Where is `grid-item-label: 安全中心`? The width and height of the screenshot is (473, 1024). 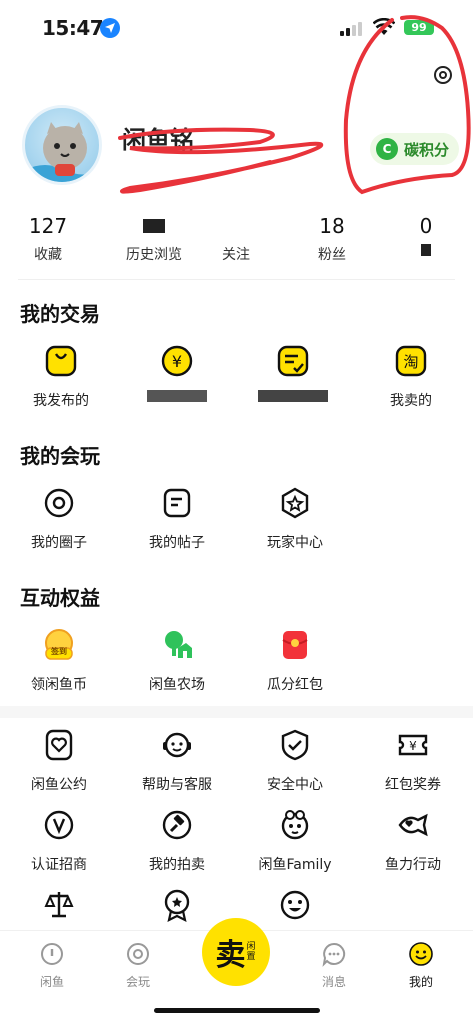
grid-item-label: 安全中心 is located at coordinates (295, 785).